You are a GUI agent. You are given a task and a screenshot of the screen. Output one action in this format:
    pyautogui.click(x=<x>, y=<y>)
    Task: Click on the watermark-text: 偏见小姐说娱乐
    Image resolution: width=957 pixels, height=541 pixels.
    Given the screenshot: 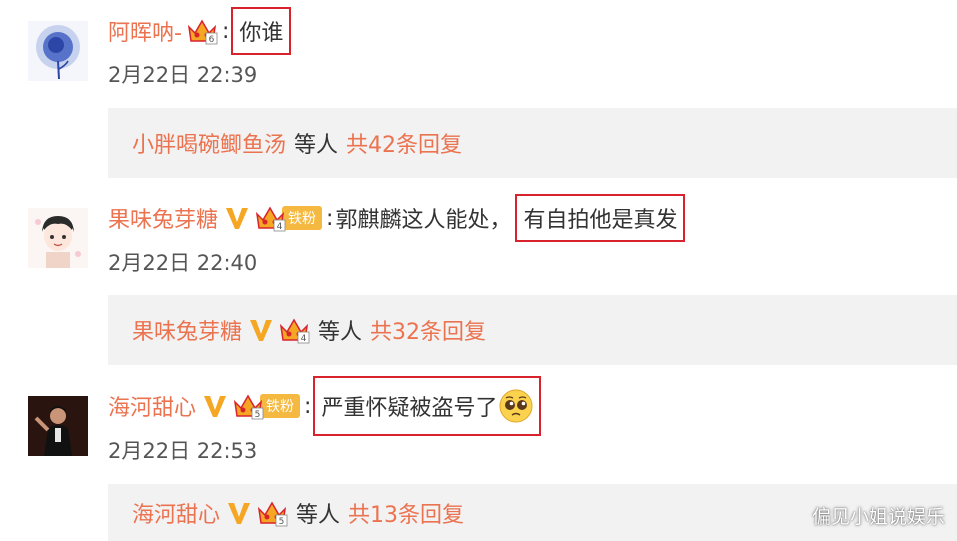 What is the action you would take?
    pyautogui.click(x=878, y=517)
    